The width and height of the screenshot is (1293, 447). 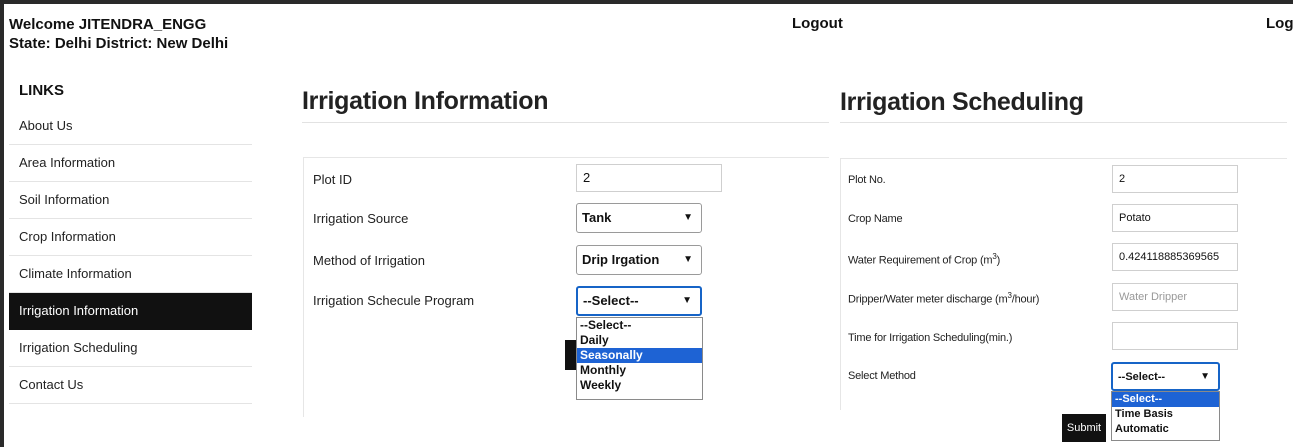 I want to click on option-monthly: Monthly, so click(x=639, y=370).